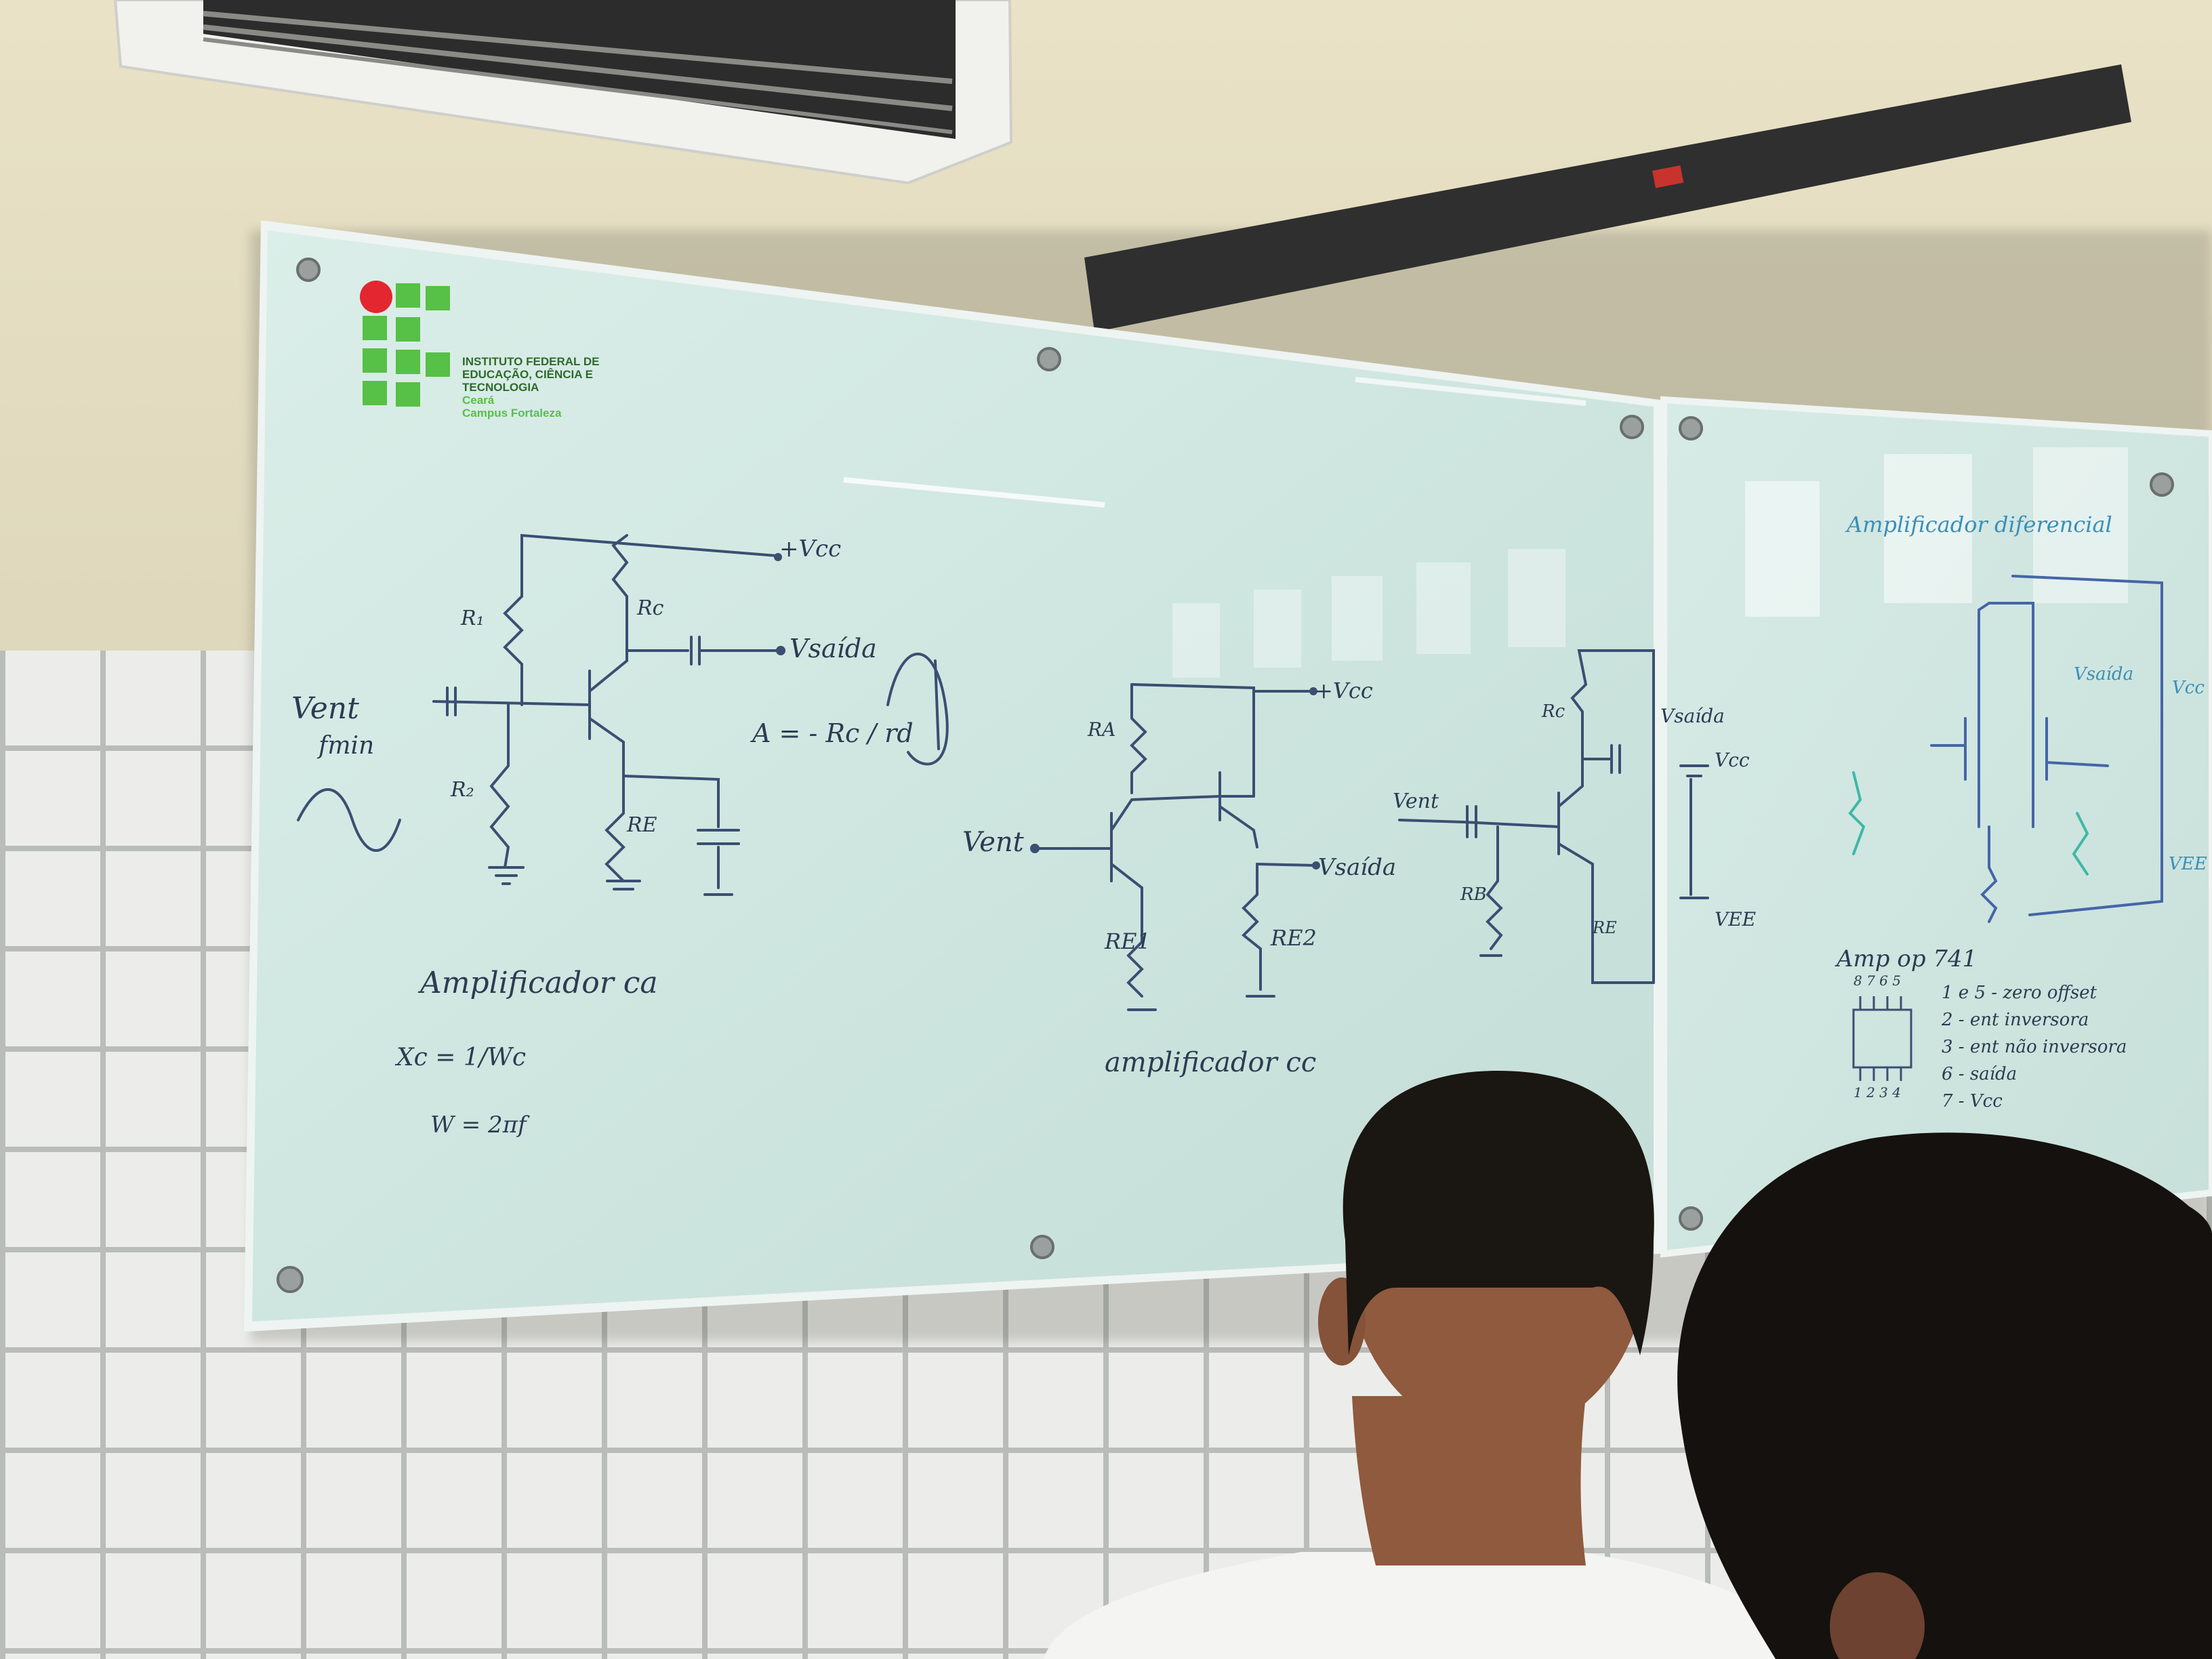 The width and height of the screenshot is (2212, 1659). I want to click on logo-line-4: Ceará, so click(478, 401).